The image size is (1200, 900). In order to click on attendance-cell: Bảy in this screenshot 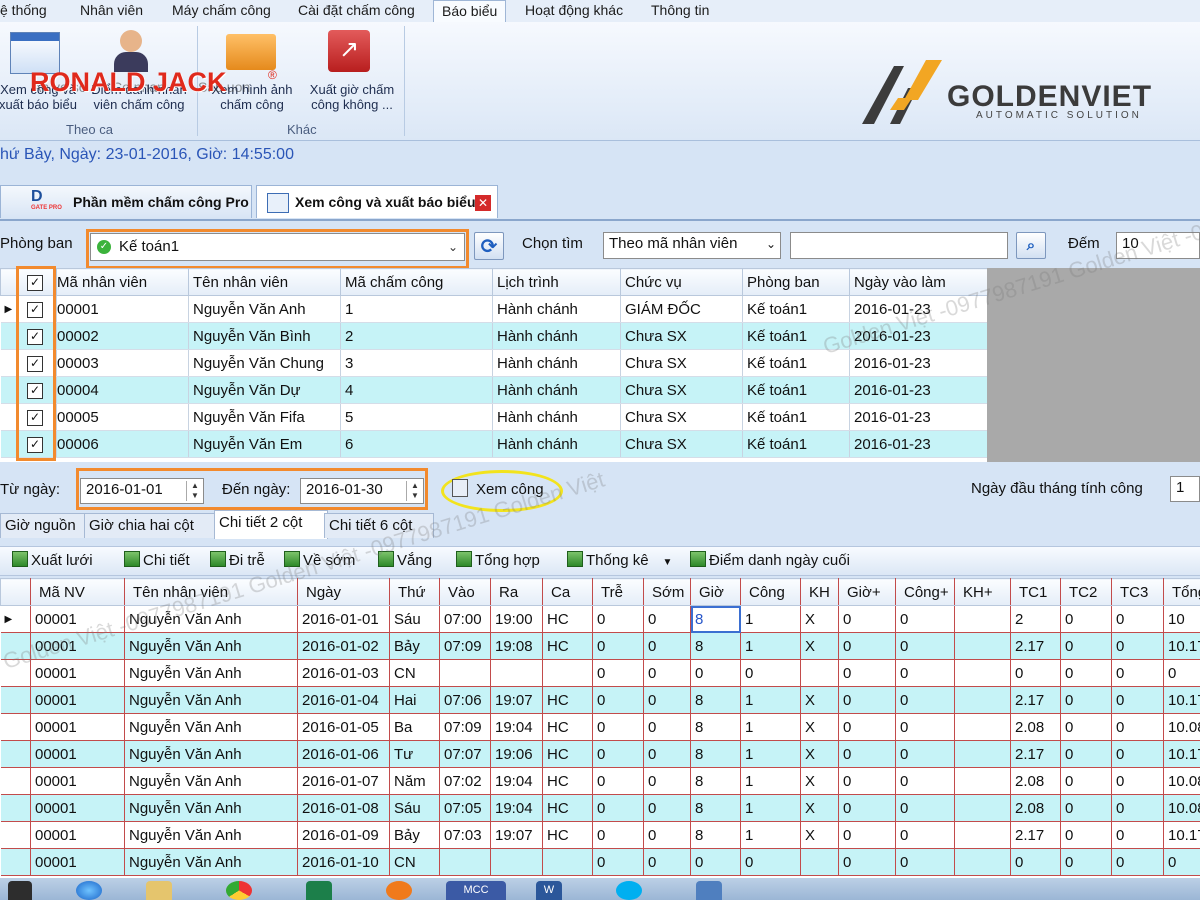, I will do `click(414, 646)`.